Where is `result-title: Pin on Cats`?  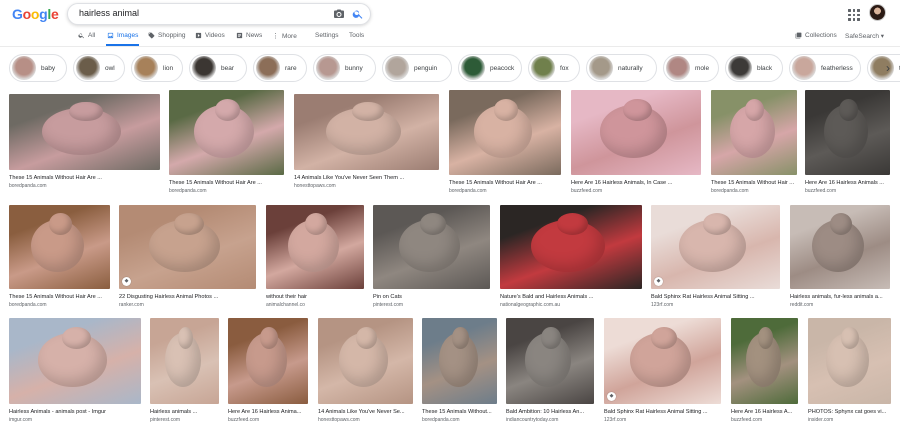 result-title: Pin on Cats is located at coordinates (431, 297).